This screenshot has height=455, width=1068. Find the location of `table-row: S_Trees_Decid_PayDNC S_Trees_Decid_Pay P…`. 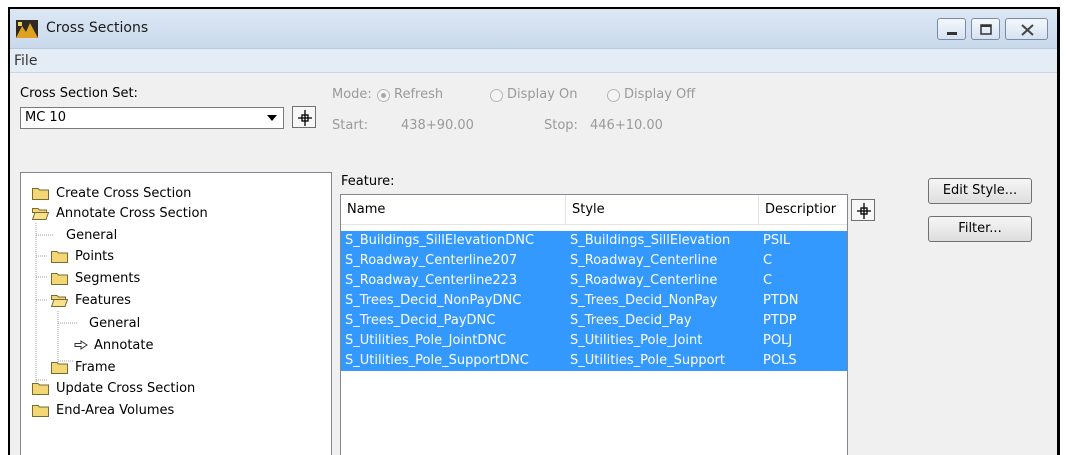

table-row: S_Trees_Decid_PayDNC S_Trees_Decid_Pay P… is located at coordinates (594, 321).